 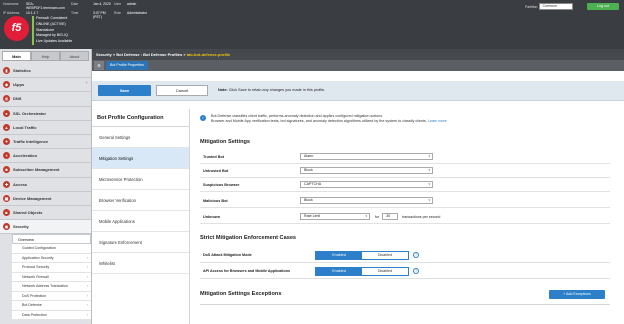 What do you see at coordinates (437, 121) in the screenshot?
I see `learn-more-link: Learn more` at bounding box center [437, 121].